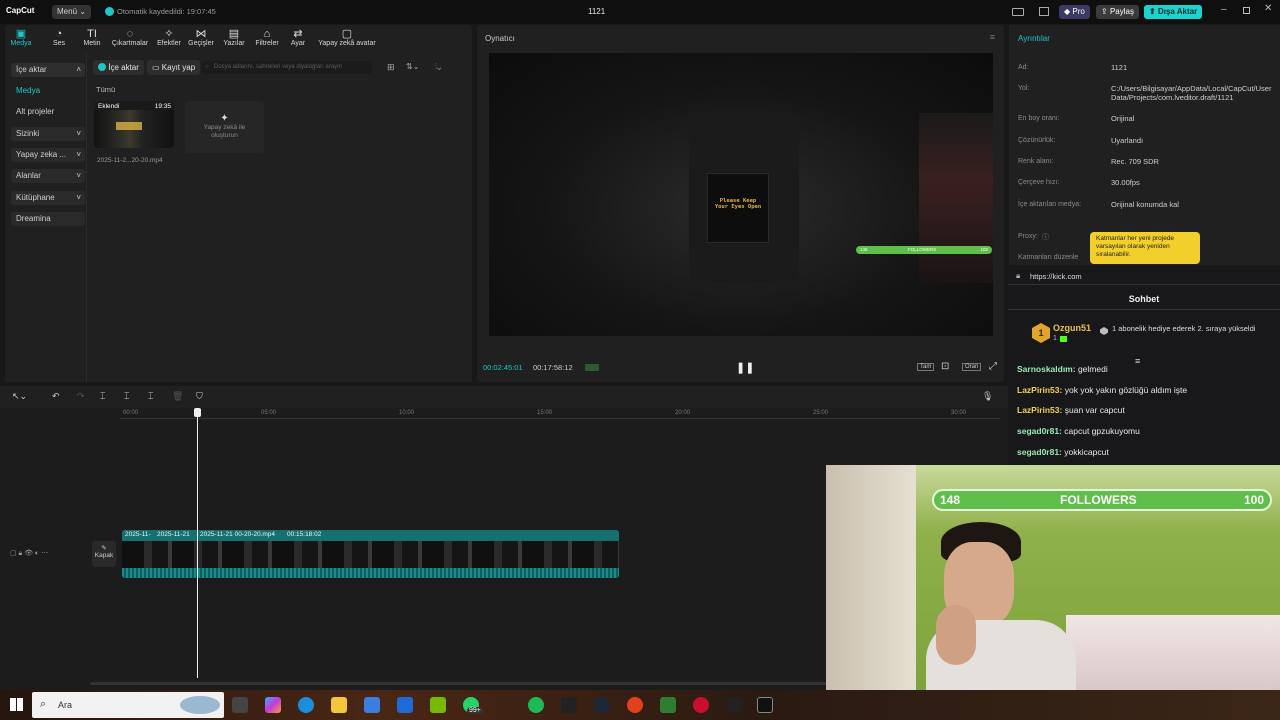 Image resolution: width=1280 pixels, height=720 pixels. What do you see at coordinates (78, 154) in the screenshot?
I see `chevron-down-icon: ˅` at bounding box center [78, 154].